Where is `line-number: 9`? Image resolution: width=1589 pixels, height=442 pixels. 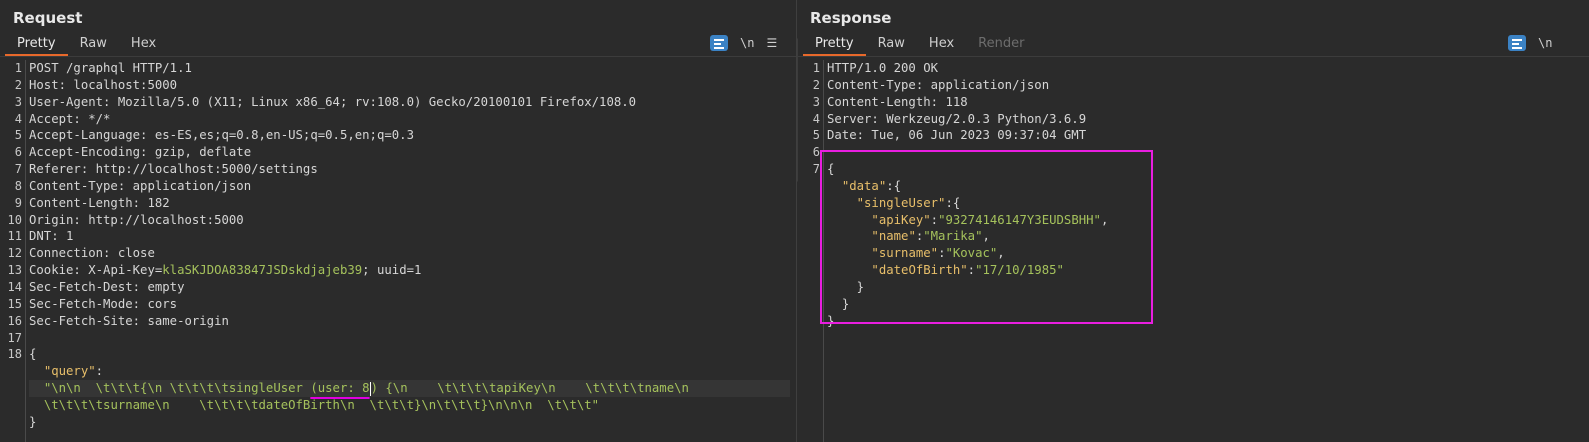
line-number: 9 is located at coordinates (18, 202).